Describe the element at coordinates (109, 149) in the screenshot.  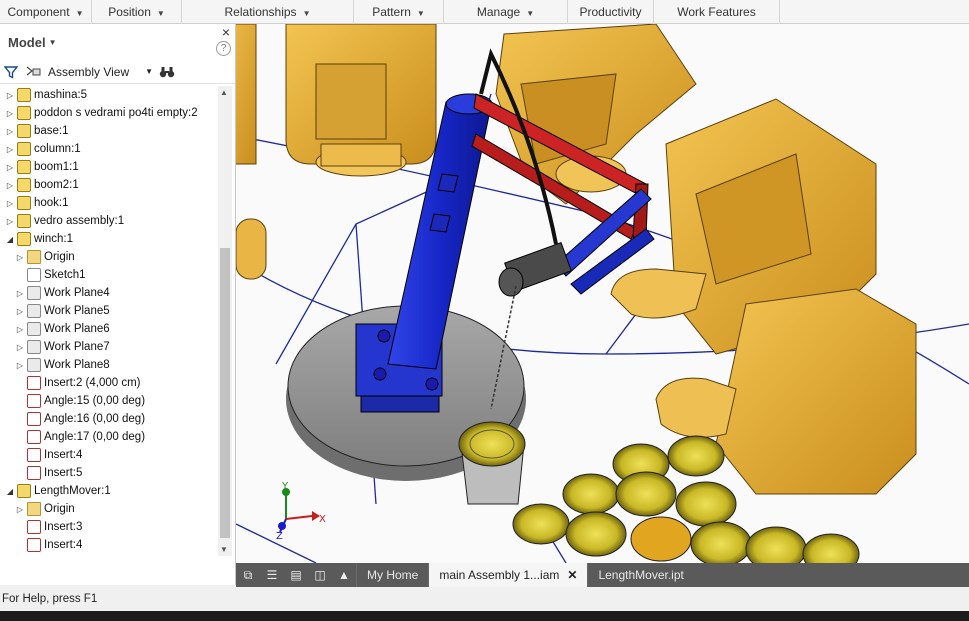
I see `tree-item: ▷ column:1` at that location.